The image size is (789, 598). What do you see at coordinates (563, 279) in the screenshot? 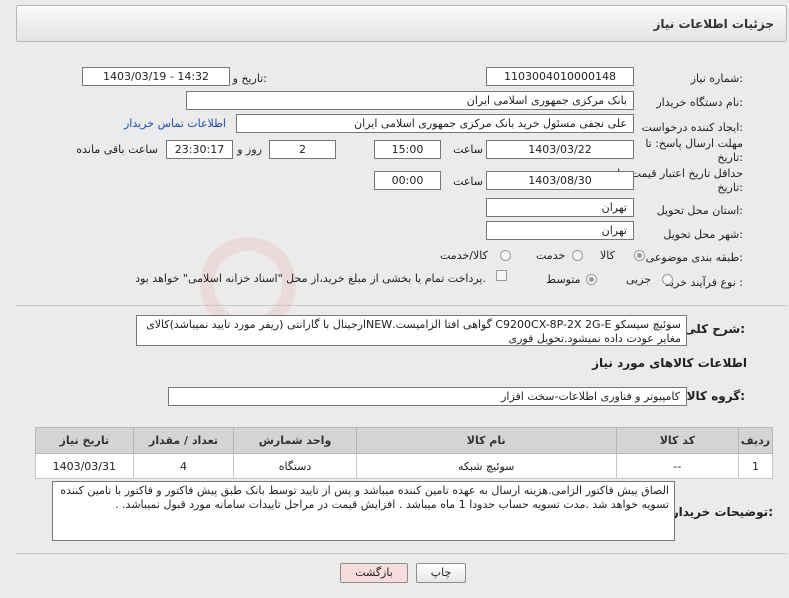
I see `process-option-medium: متوسط` at bounding box center [563, 279].